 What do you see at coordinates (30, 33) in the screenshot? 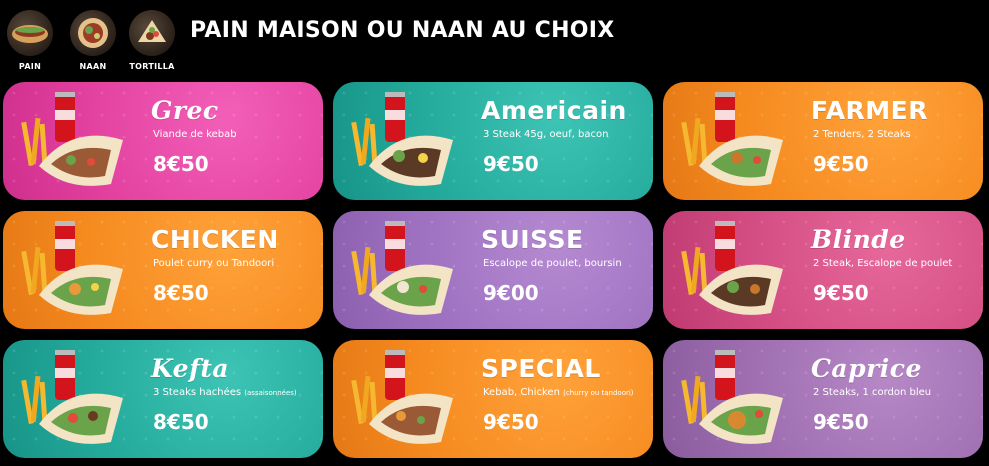
I see `pain-bread-icon` at bounding box center [30, 33].